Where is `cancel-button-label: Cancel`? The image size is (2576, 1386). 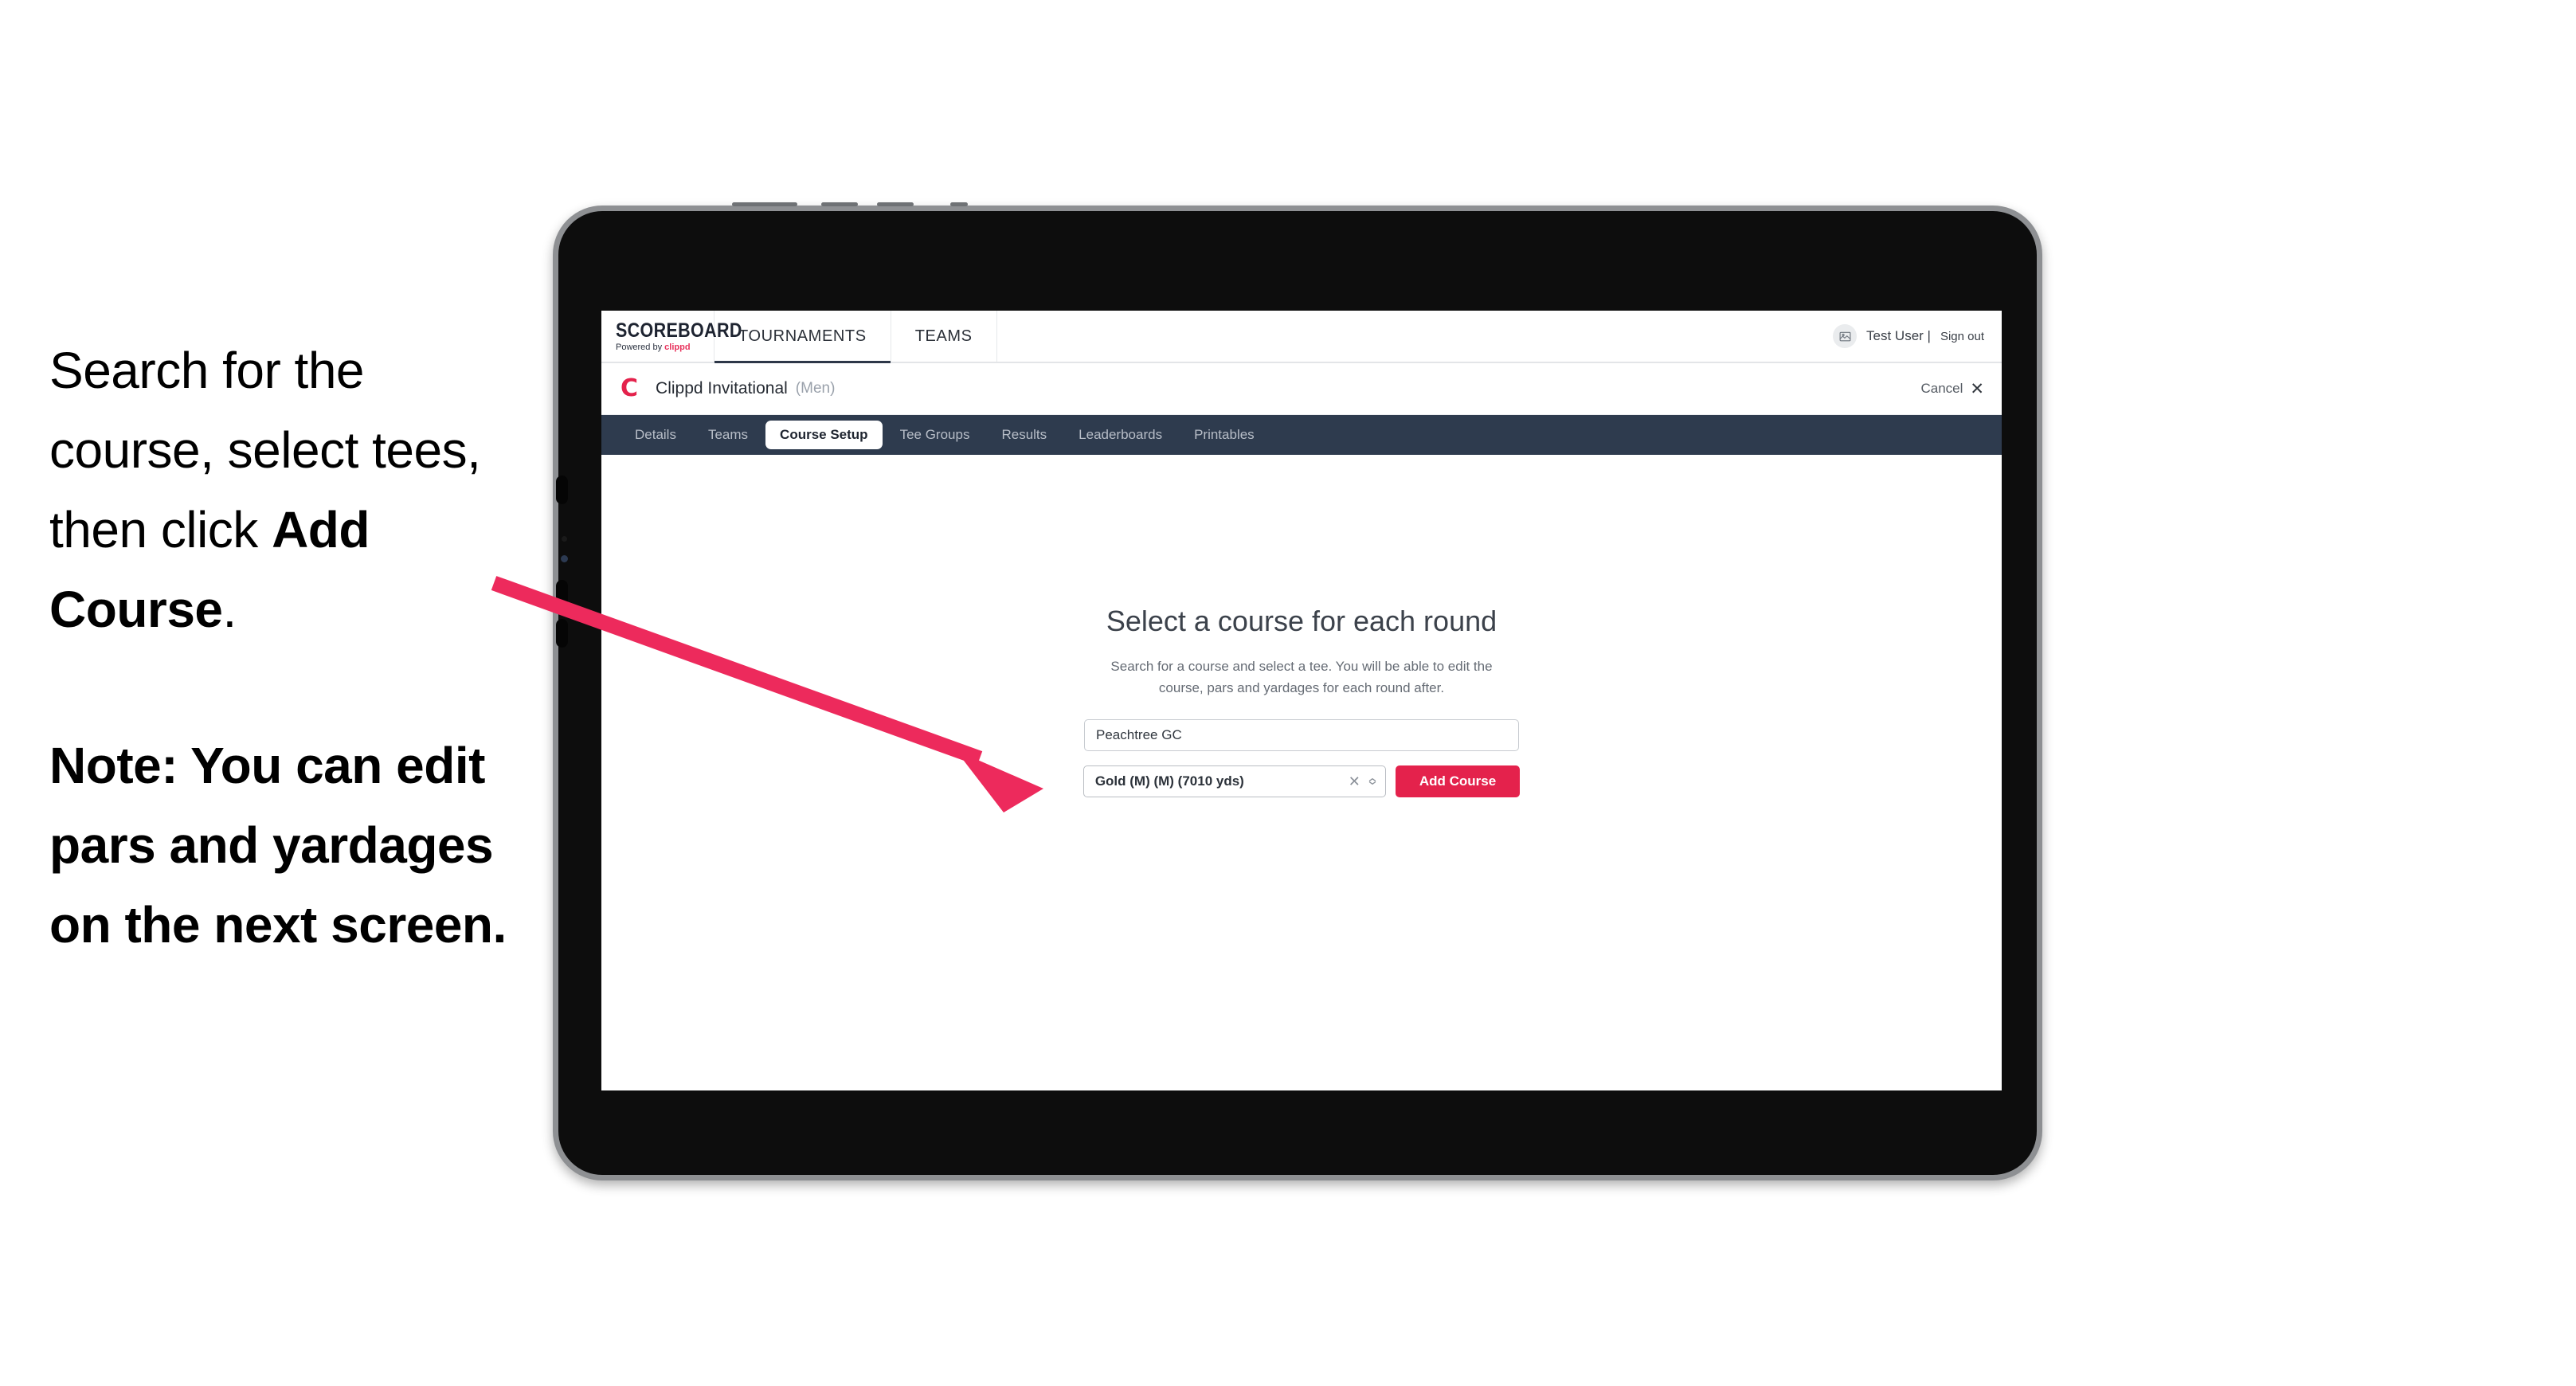
cancel-button-label: Cancel is located at coordinates (1941, 388).